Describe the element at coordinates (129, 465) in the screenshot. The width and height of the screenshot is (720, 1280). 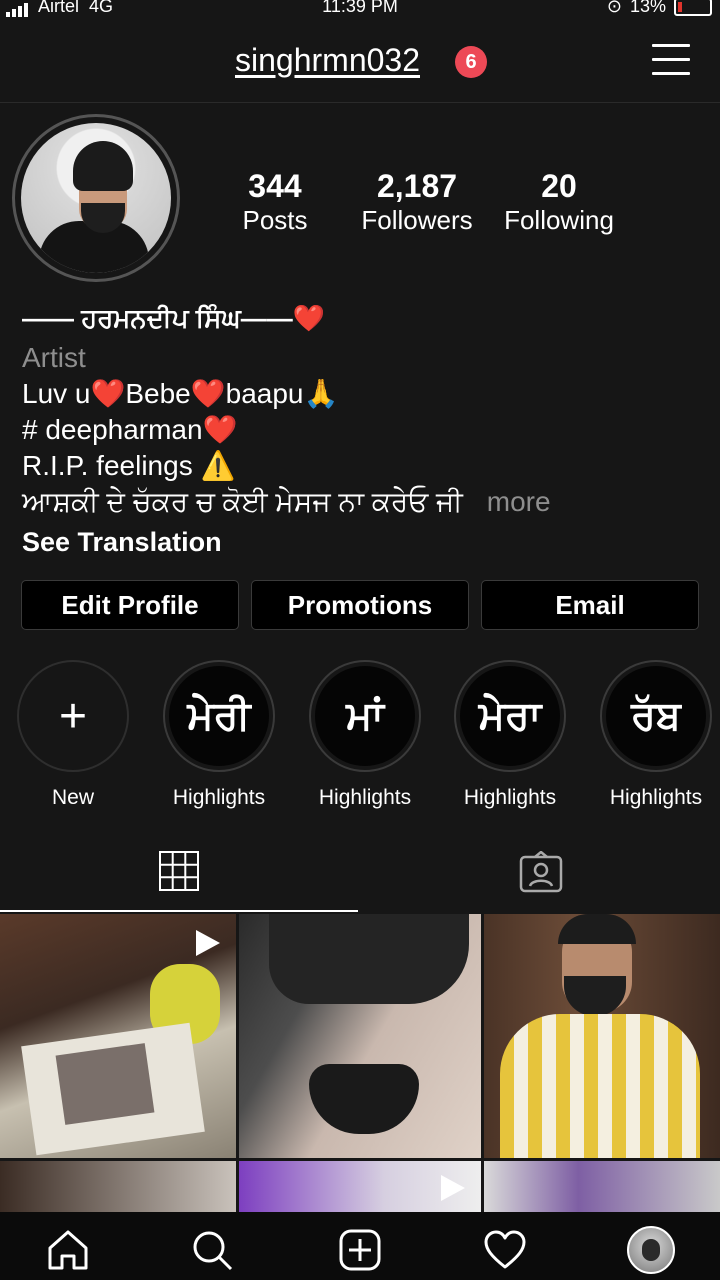
I see `bio-line: R.I.P. feelings ⚠️` at that location.